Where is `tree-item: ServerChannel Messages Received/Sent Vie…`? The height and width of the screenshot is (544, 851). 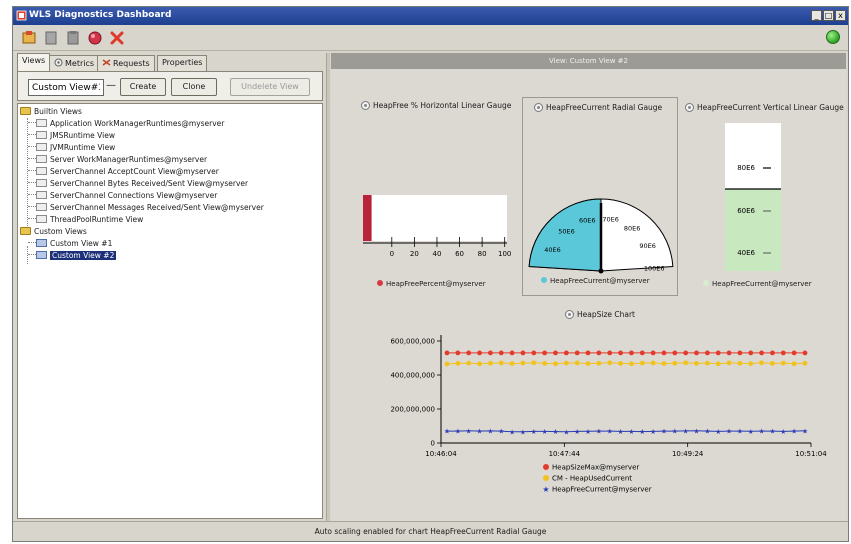
tree-item: ServerChannel Messages Received/Sent Vie… is located at coordinates (146, 208).